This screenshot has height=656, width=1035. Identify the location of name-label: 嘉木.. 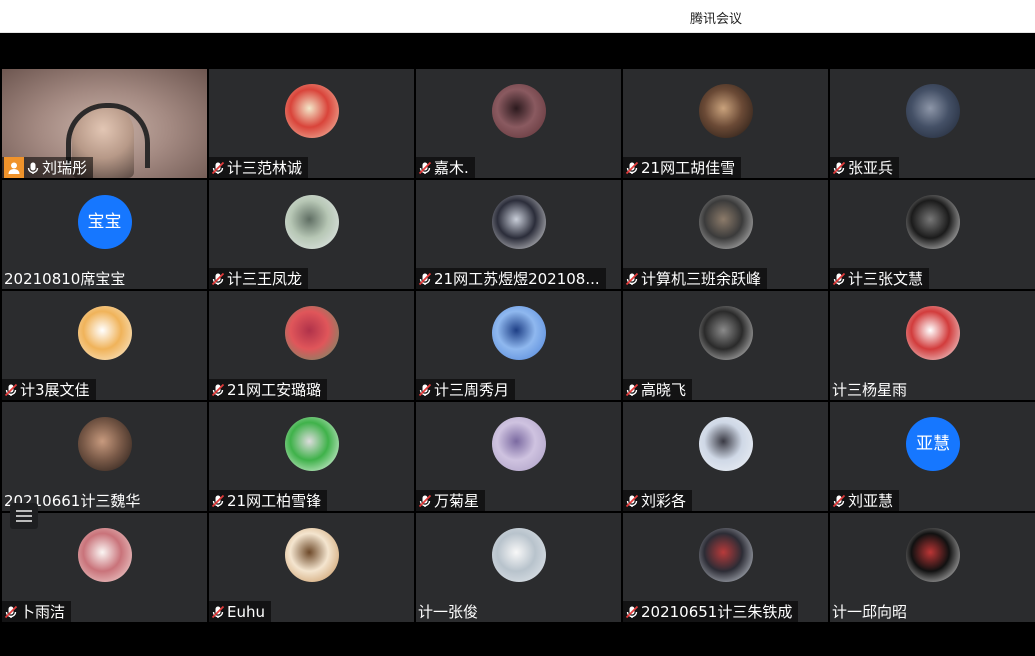
(445, 167).